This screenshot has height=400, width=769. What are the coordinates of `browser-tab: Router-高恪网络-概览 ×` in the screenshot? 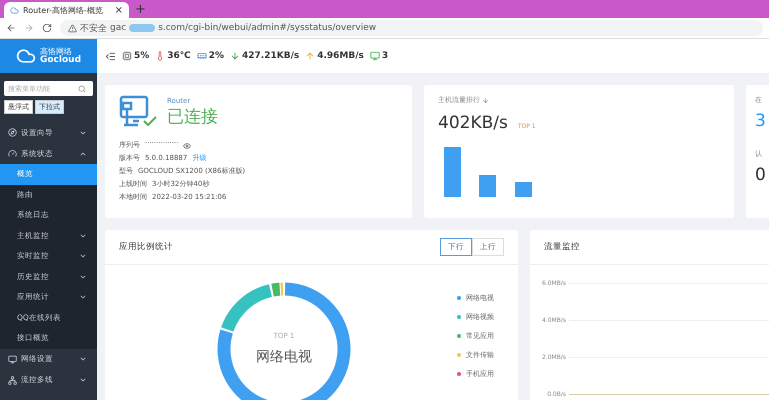 It's located at (66, 10).